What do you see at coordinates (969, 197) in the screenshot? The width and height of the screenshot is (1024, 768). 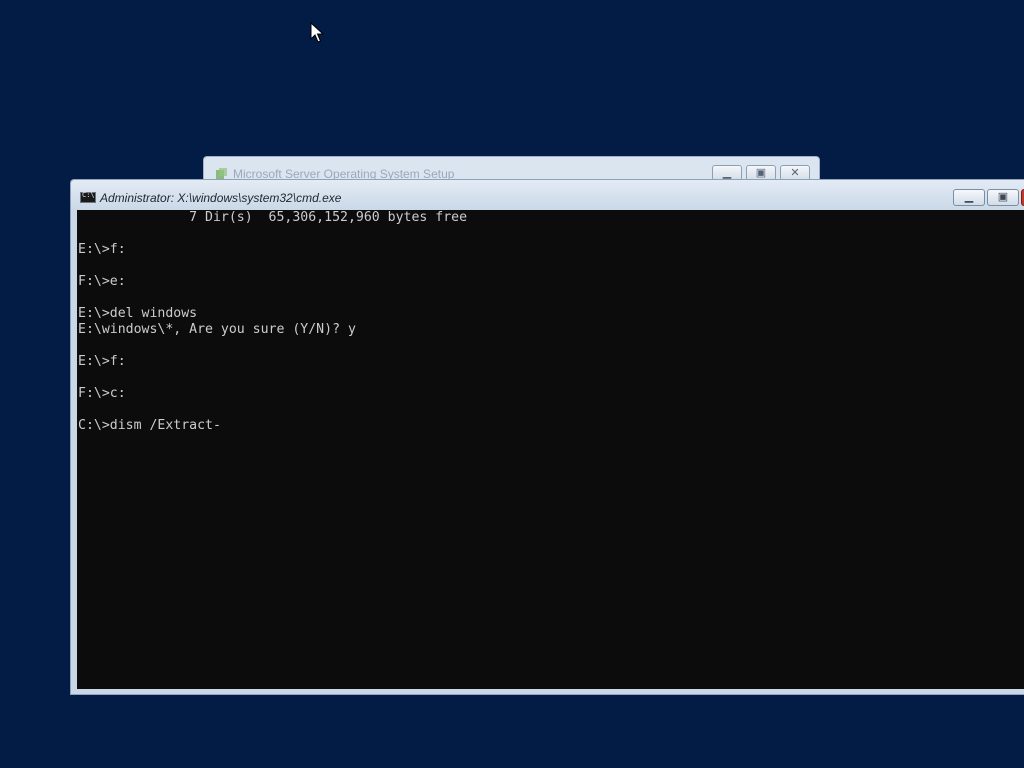 I see `cmd-minimize-button: ▁` at bounding box center [969, 197].